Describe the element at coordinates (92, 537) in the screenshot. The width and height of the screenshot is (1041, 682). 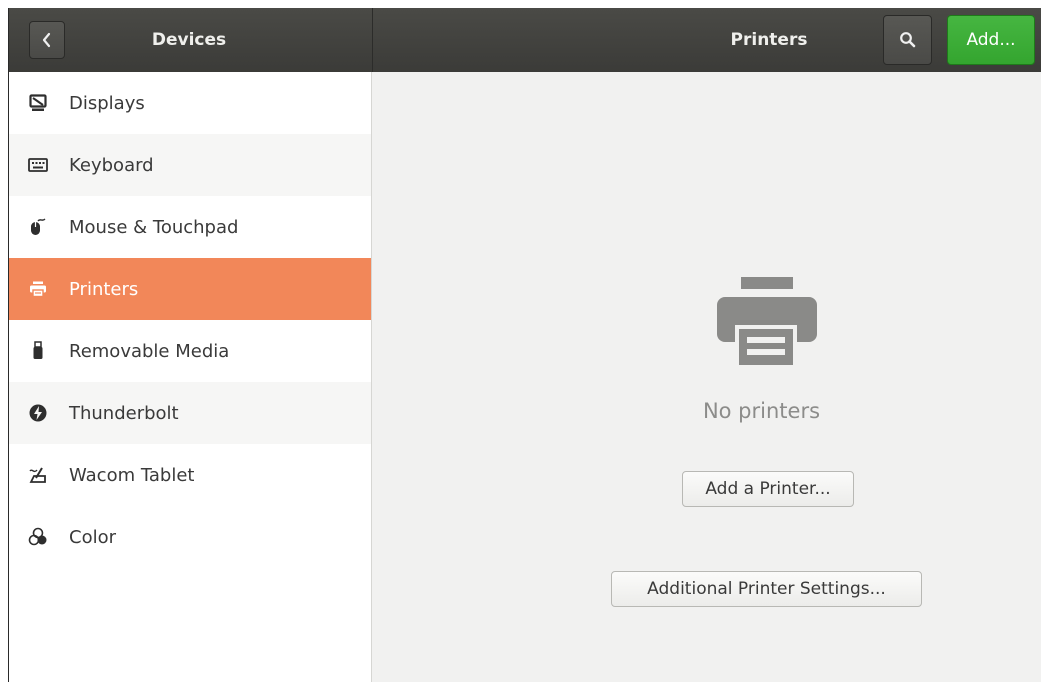
I see `sidebar-item-label: Color` at that location.